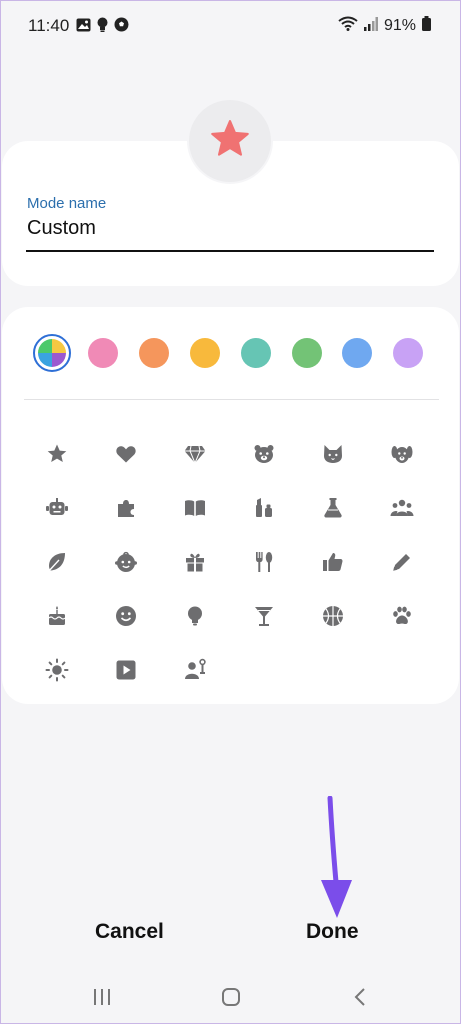 The image size is (461, 1024). I want to click on action-bar: Cancel Done, so click(230, 936).